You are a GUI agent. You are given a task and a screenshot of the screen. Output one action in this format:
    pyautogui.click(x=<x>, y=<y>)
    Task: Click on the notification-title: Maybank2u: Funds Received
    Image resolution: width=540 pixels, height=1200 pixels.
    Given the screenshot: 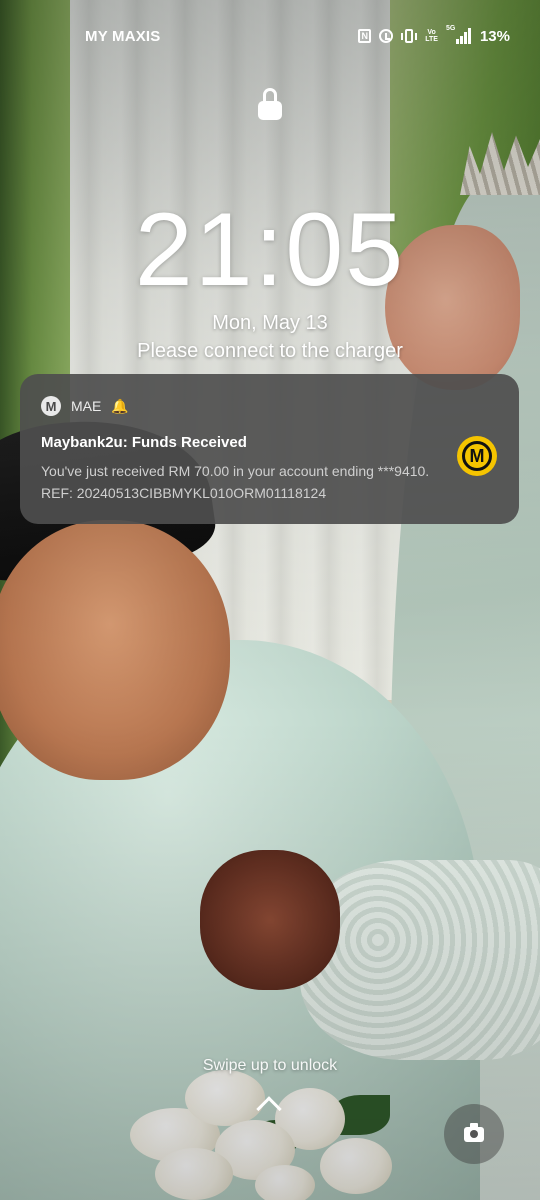 What is the action you would take?
    pyautogui.click(x=144, y=442)
    